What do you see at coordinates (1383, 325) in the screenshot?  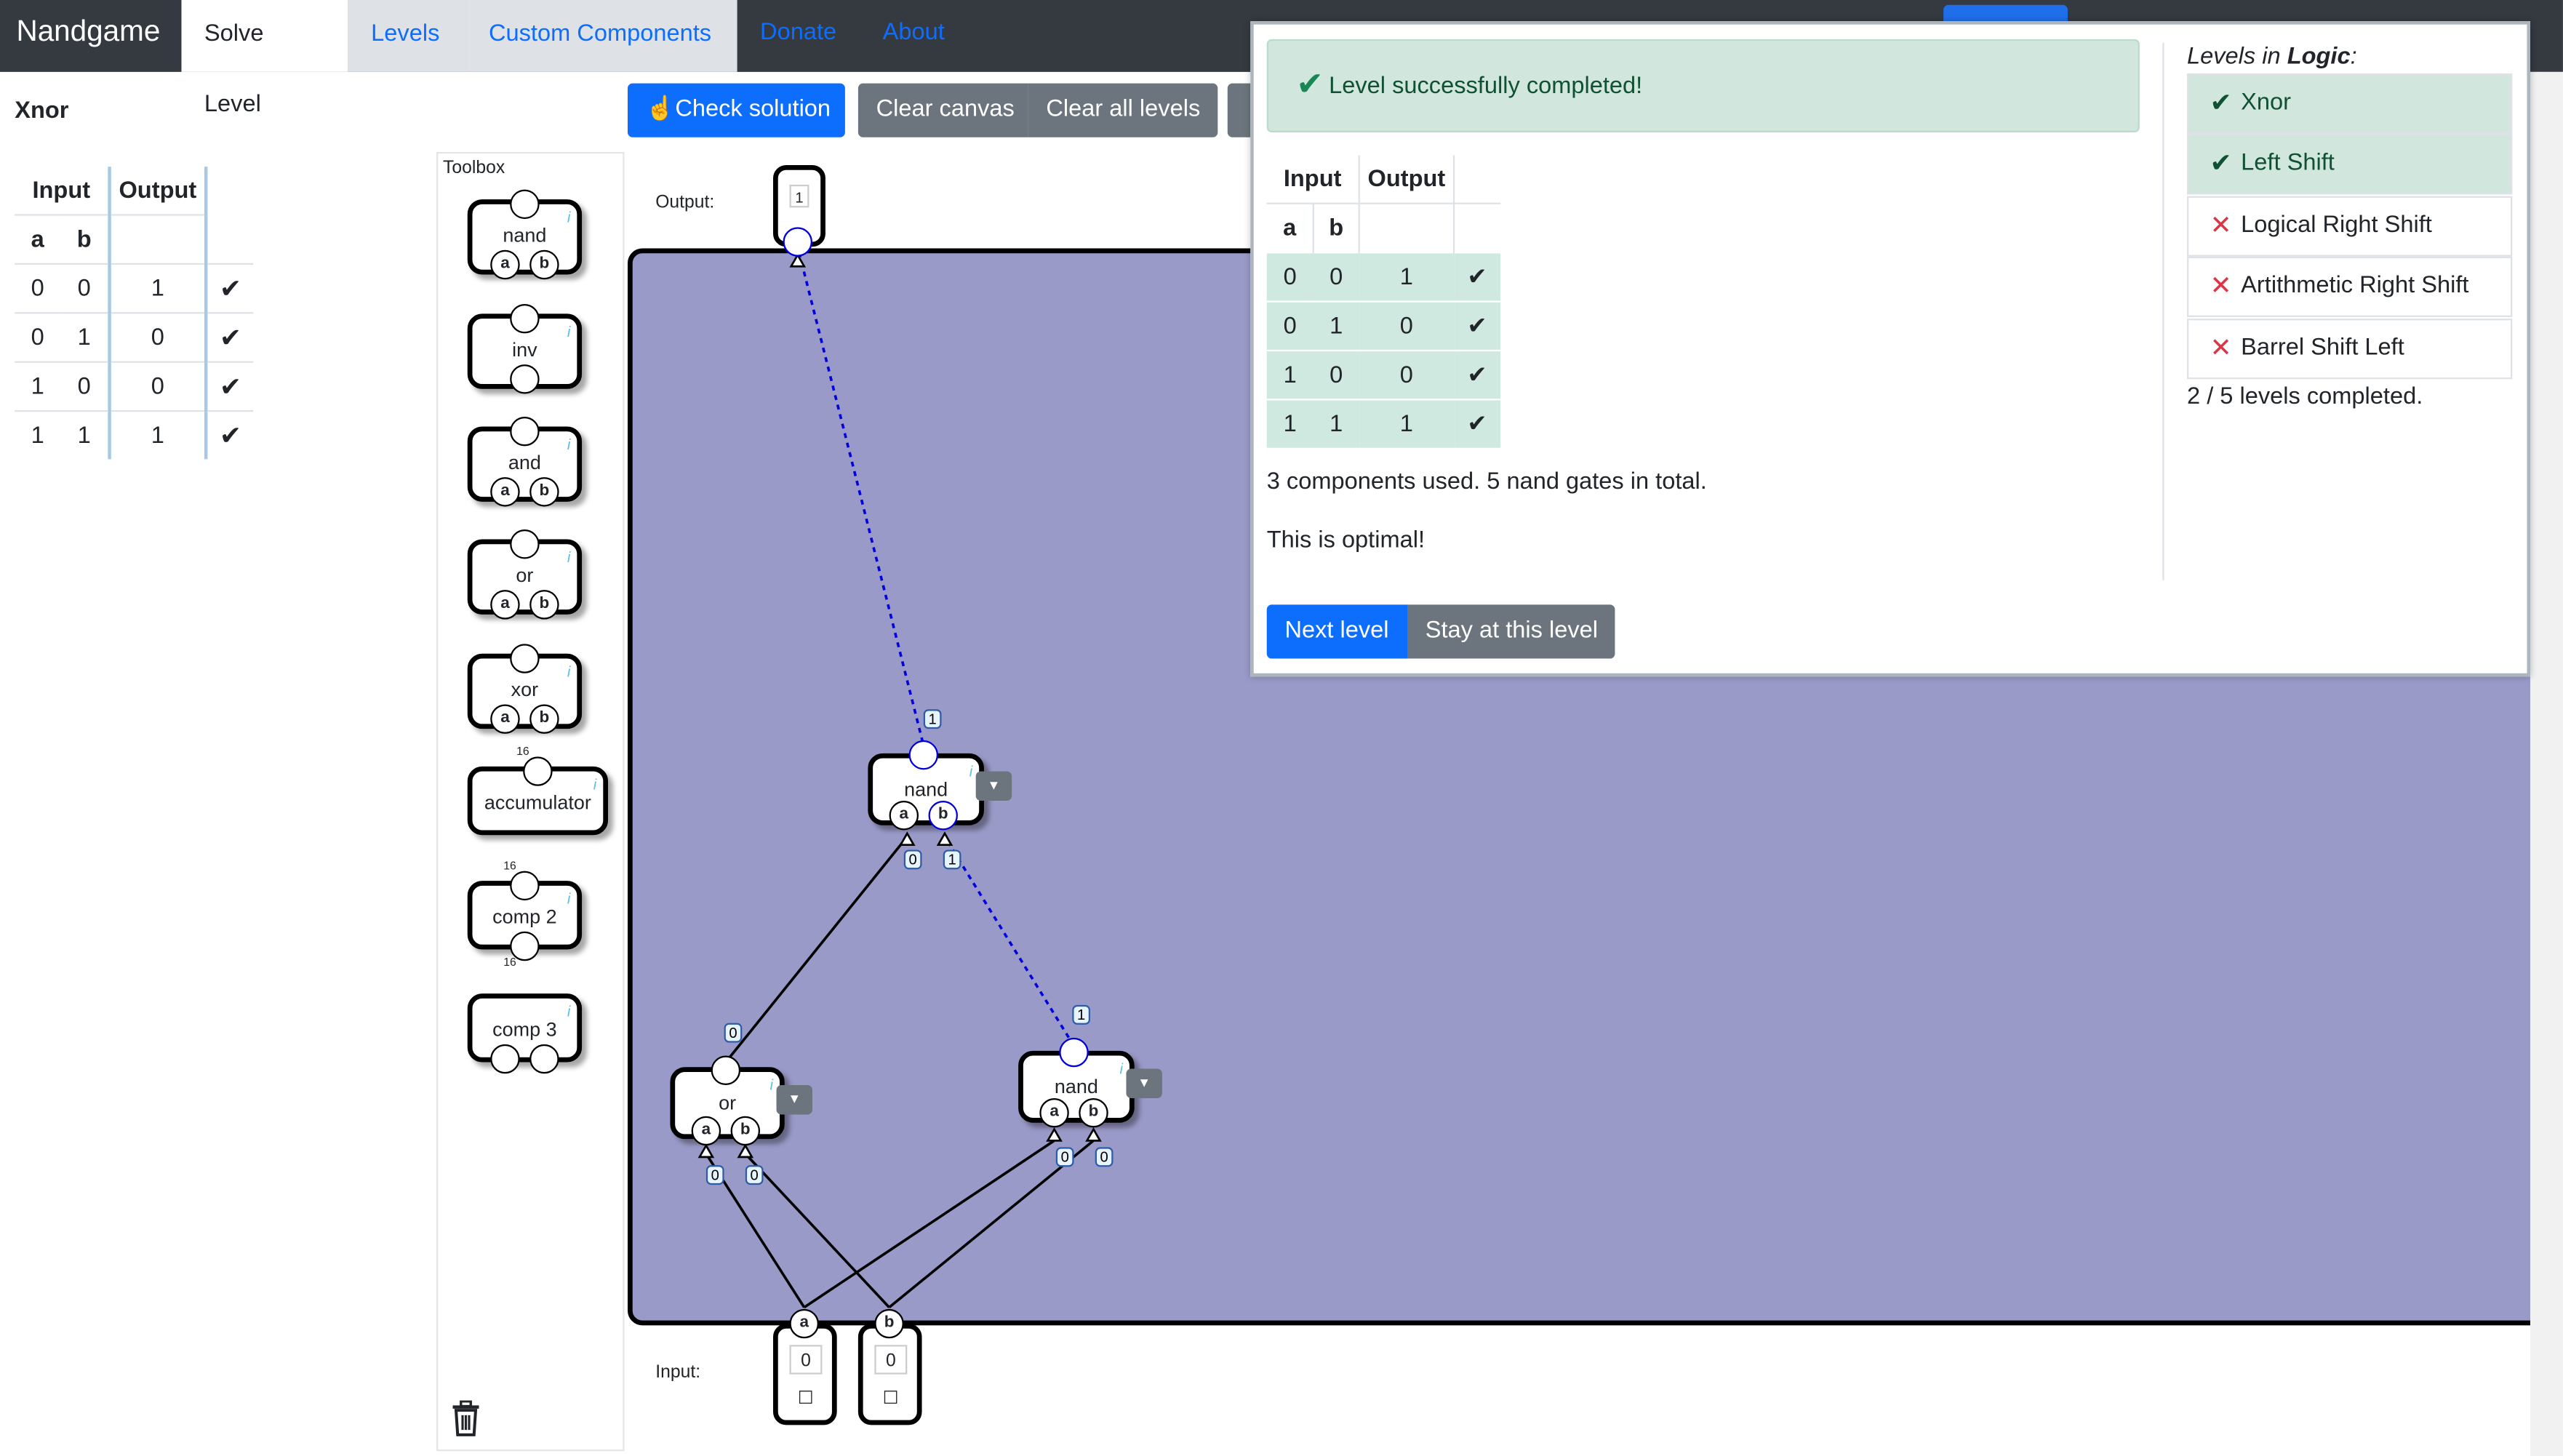 I see `results-row: 0 1 0 ✔` at bounding box center [1383, 325].